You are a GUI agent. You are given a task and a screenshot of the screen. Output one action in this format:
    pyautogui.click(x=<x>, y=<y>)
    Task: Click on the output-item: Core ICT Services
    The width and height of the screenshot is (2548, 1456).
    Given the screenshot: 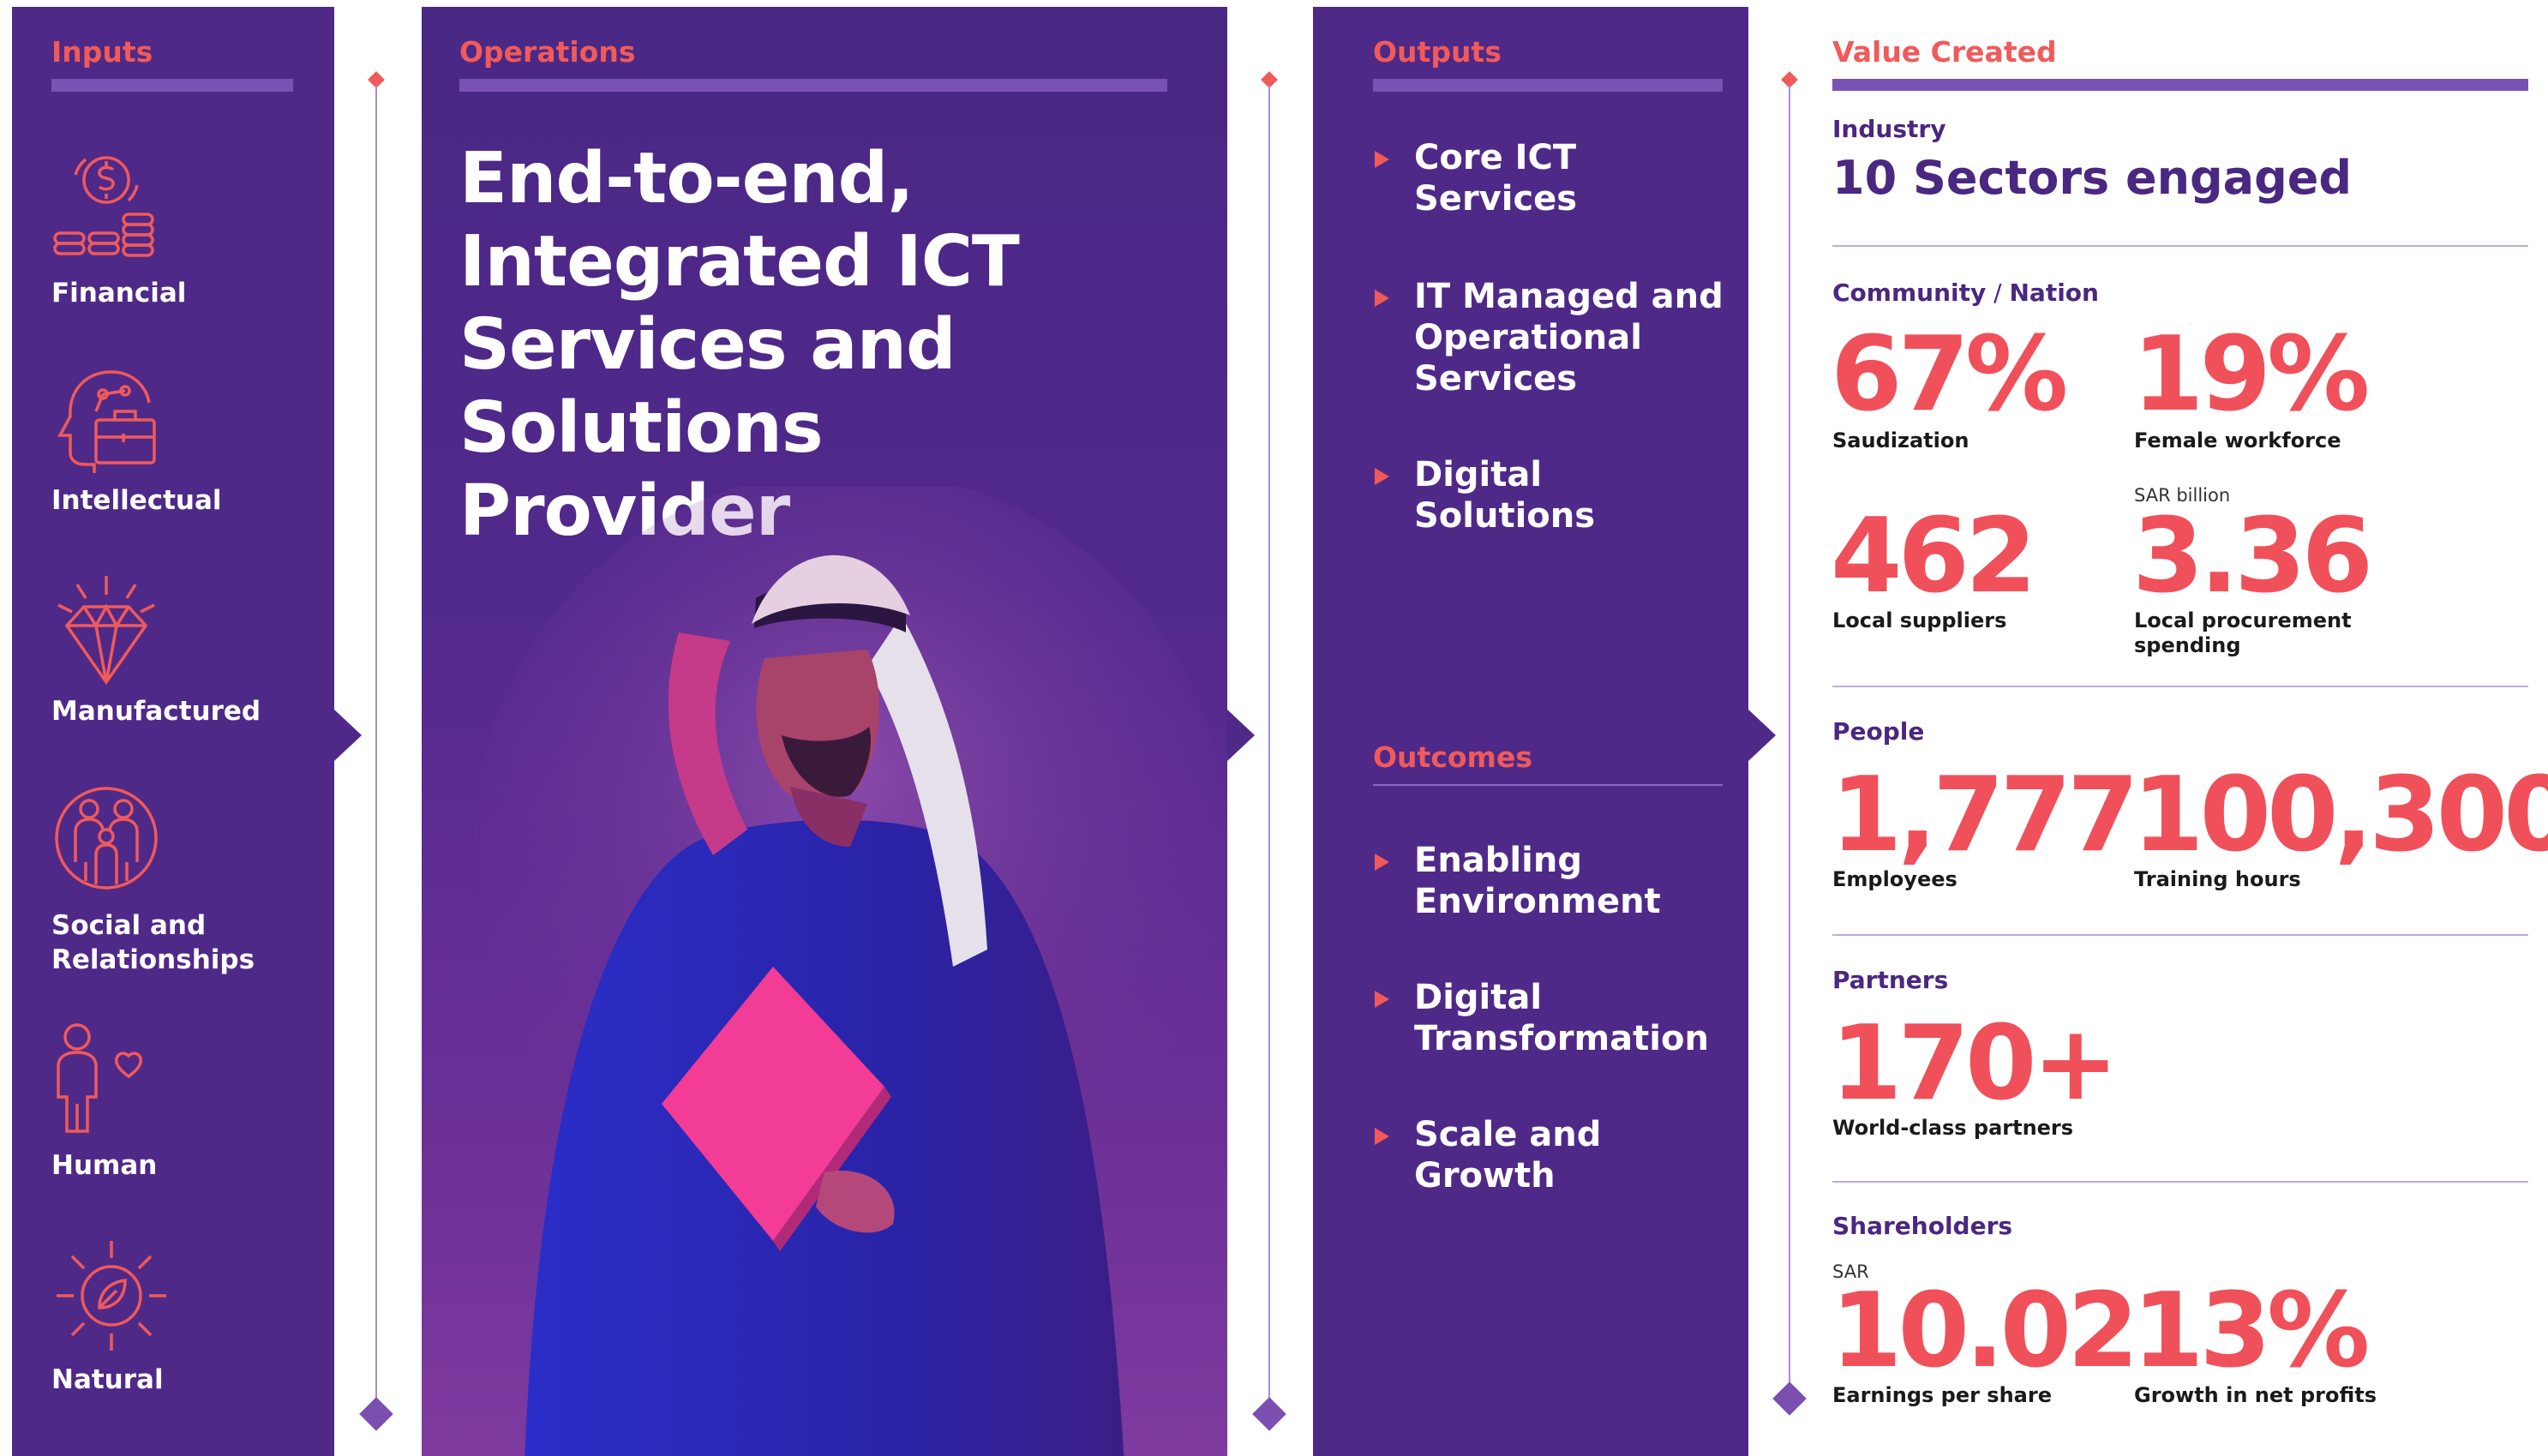 What is the action you would take?
    pyautogui.click(x=1496, y=178)
    